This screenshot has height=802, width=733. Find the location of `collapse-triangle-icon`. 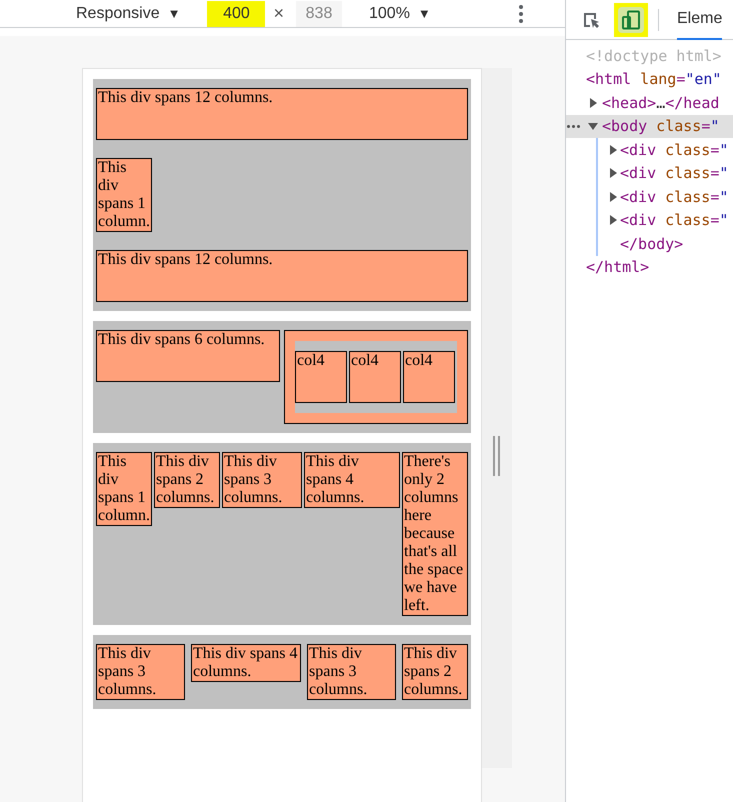

collapse-triangle-icon is located at coordinates (593, 126).